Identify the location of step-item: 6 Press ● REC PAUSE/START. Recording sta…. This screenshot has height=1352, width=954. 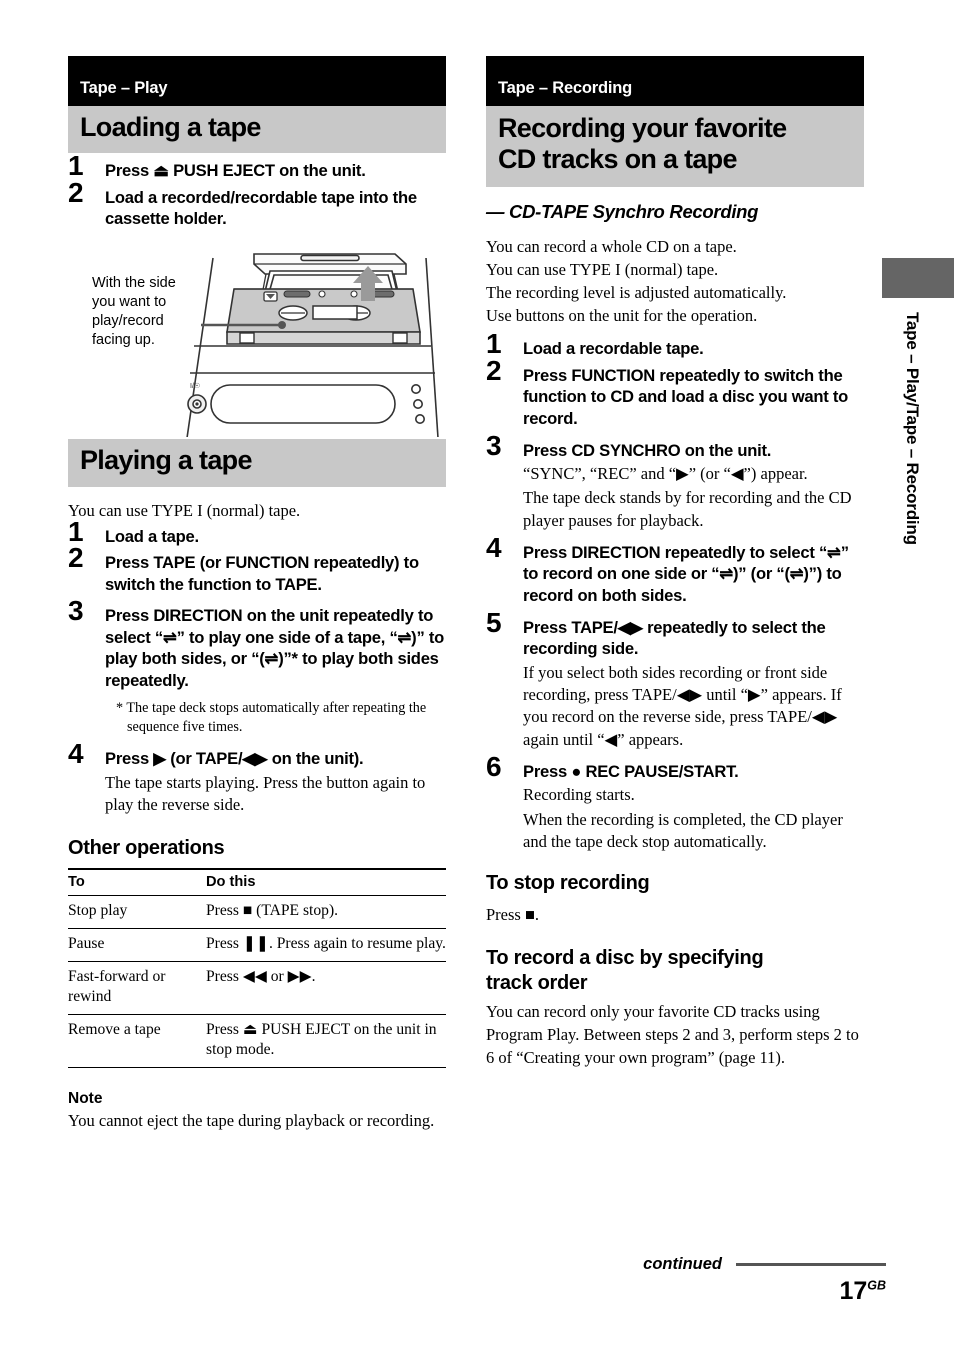
(675, 802).